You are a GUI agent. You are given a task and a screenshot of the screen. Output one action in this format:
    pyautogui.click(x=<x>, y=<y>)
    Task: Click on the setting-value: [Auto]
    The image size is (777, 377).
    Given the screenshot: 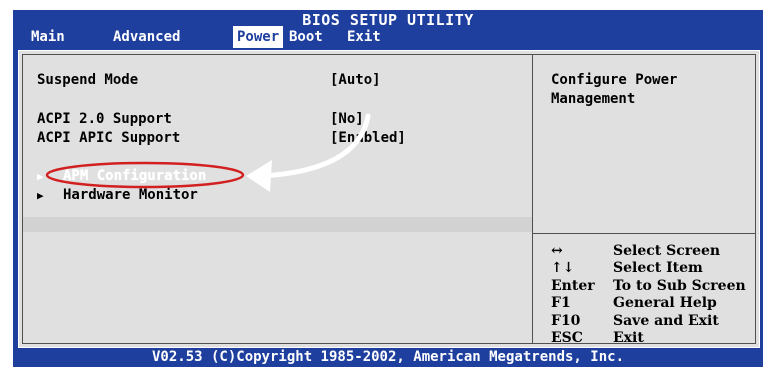 What is the action you would take?
    pyautogui.click(x=355, y=80)
    